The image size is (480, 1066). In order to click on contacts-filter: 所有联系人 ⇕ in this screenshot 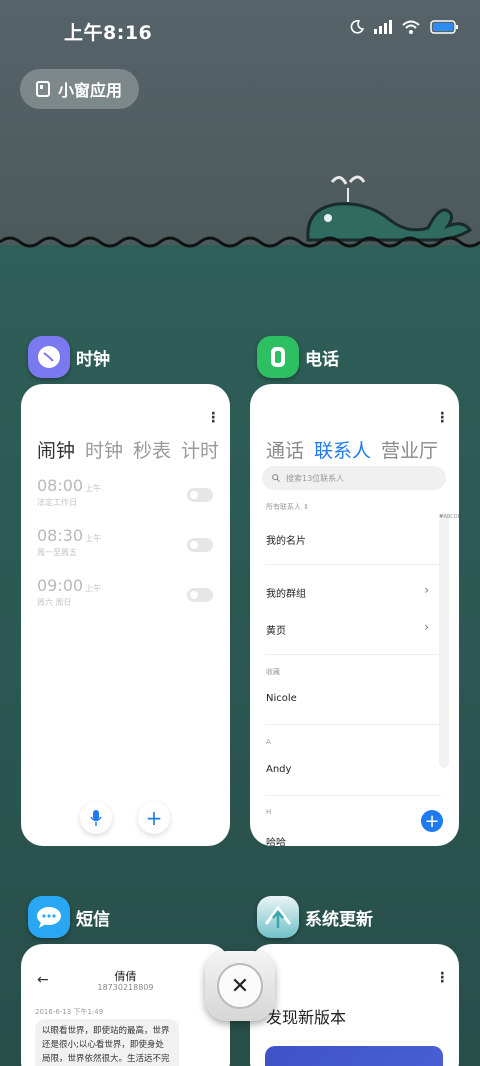, I will do `click(287, 507)`.